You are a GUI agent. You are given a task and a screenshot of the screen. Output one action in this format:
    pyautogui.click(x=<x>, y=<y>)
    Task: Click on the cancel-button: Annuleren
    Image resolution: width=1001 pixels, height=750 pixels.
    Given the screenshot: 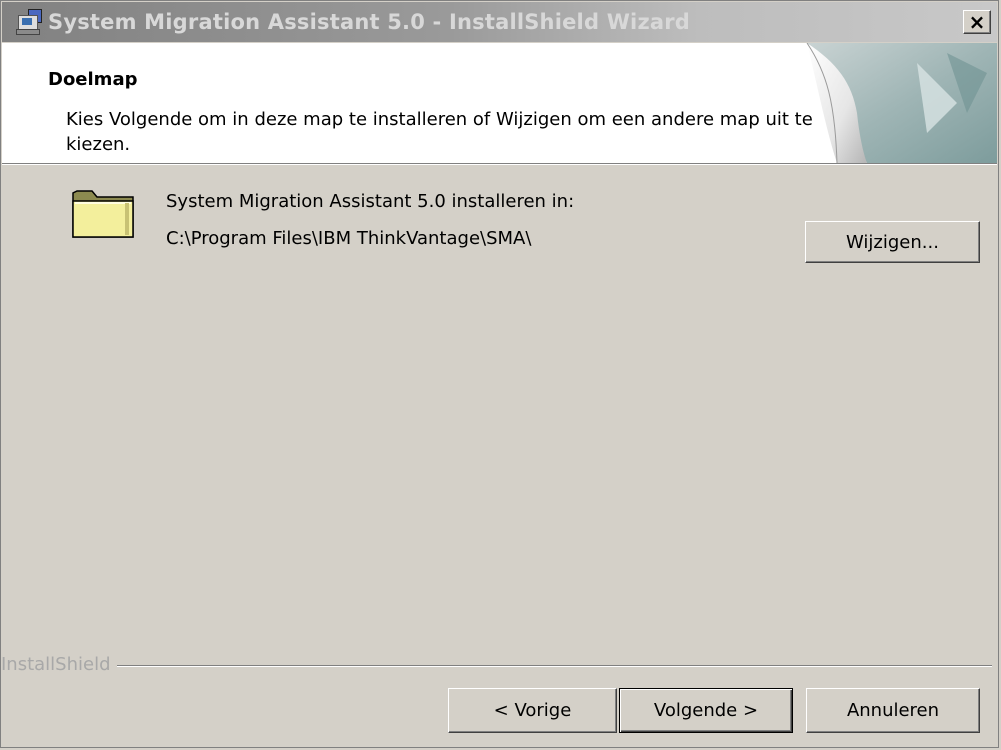 What is the action you would take?
    pyautogui.click(x=893, y=710)
    